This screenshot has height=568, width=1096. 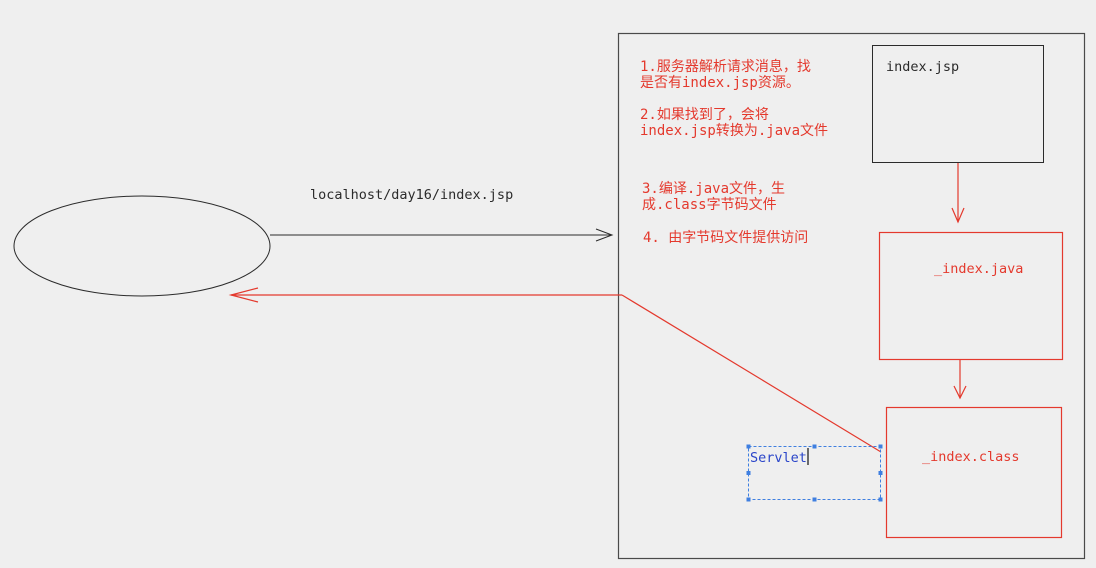 I want to click on step-3-line-1: 3.编译.java文件，生, so click(x=713, y=189).